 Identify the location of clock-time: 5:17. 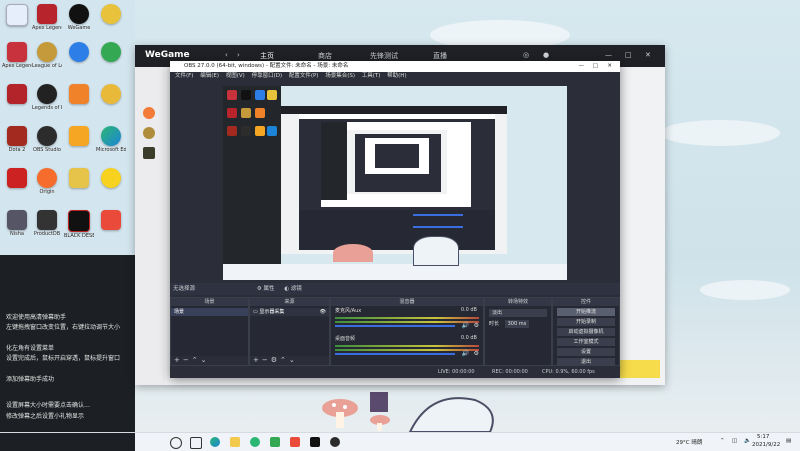
(763, 437).